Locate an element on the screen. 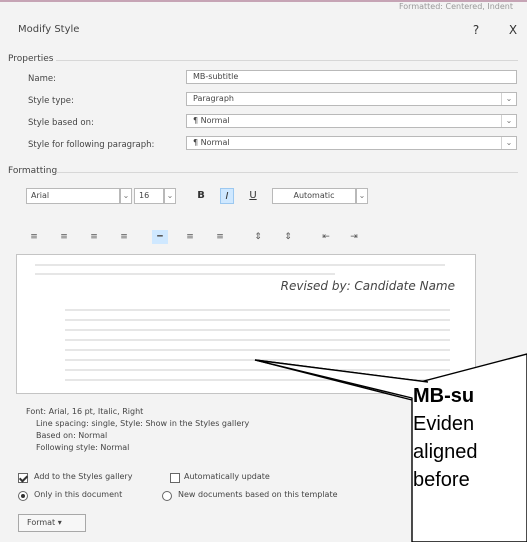 The width and height of the screenshot is (527, 542). name-label: Name: is located at coordinates (42, 79).